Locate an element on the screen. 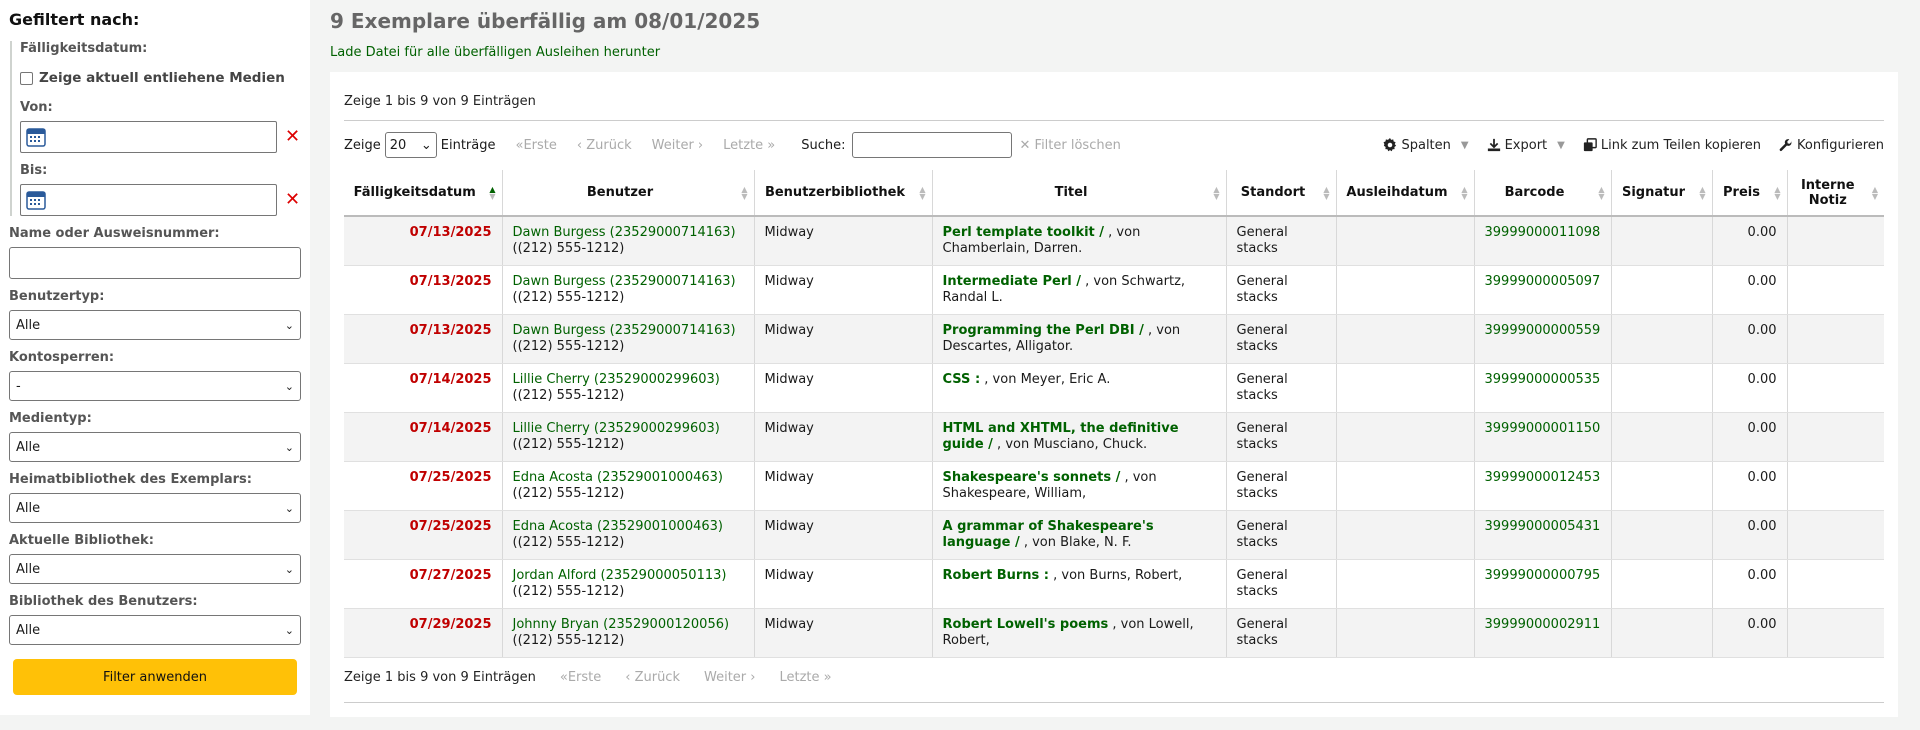 The height and width of the screenshot is (730, 1920). from-date-input is located at coordinates (148, 137).